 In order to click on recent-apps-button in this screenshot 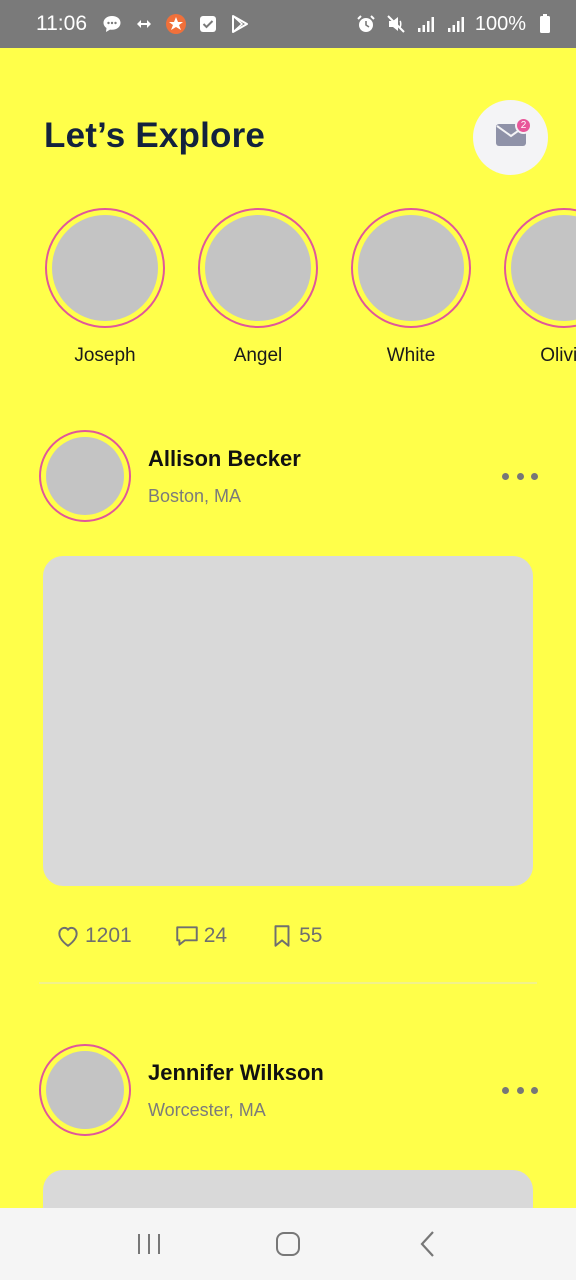, I will do `click(149, 1244)`.